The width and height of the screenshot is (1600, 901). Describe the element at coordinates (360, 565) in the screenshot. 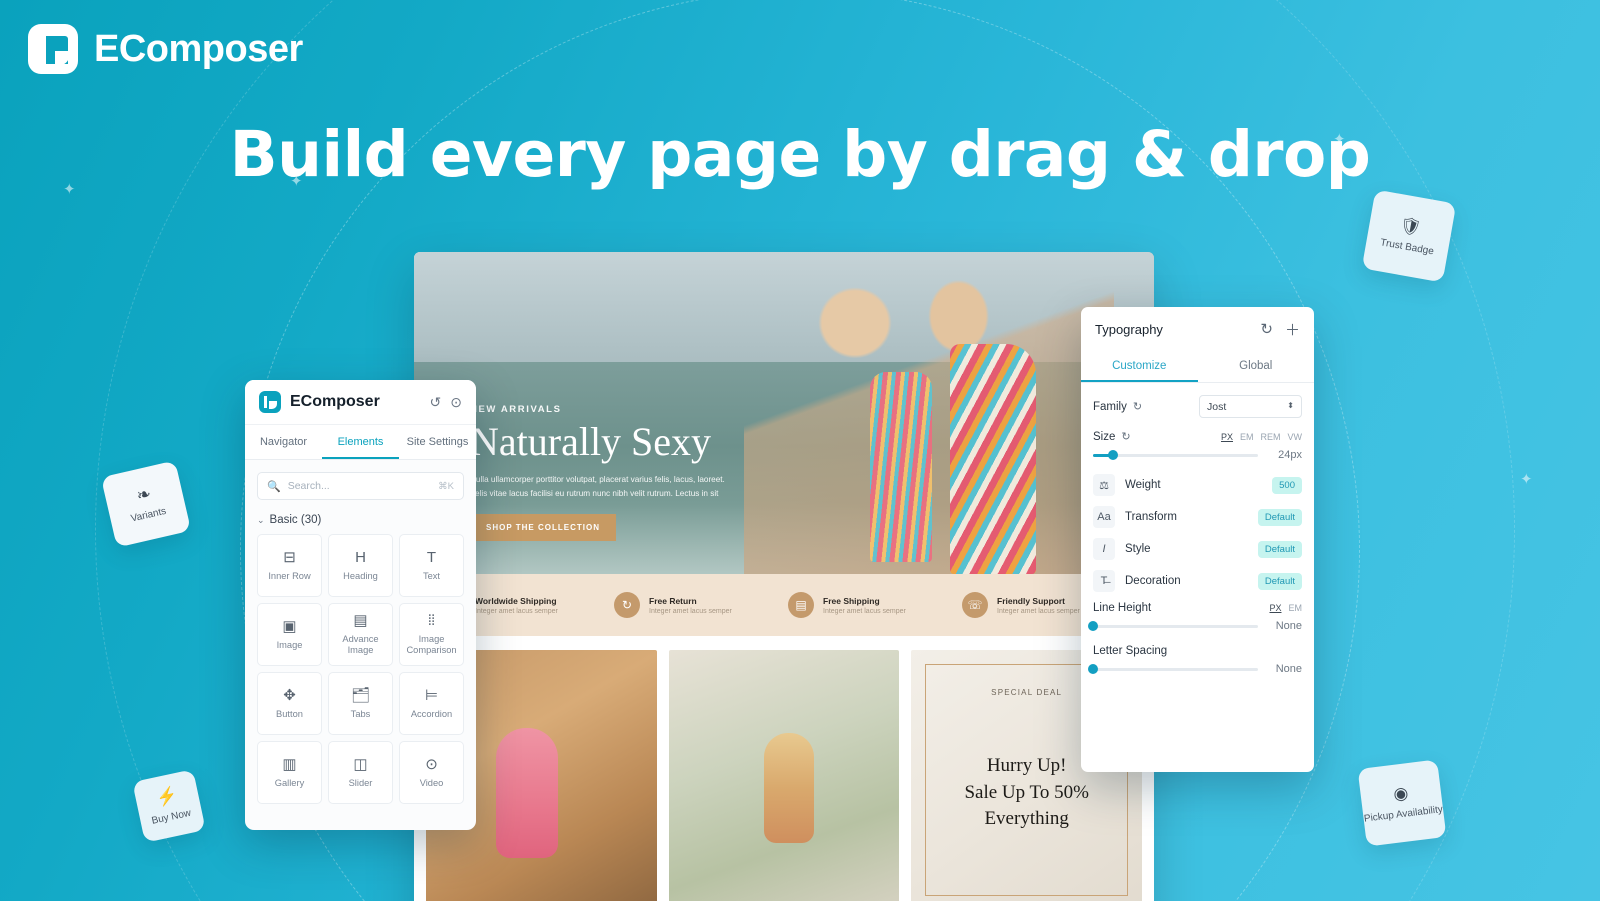

I see `element-heading: H Heading` at that location.